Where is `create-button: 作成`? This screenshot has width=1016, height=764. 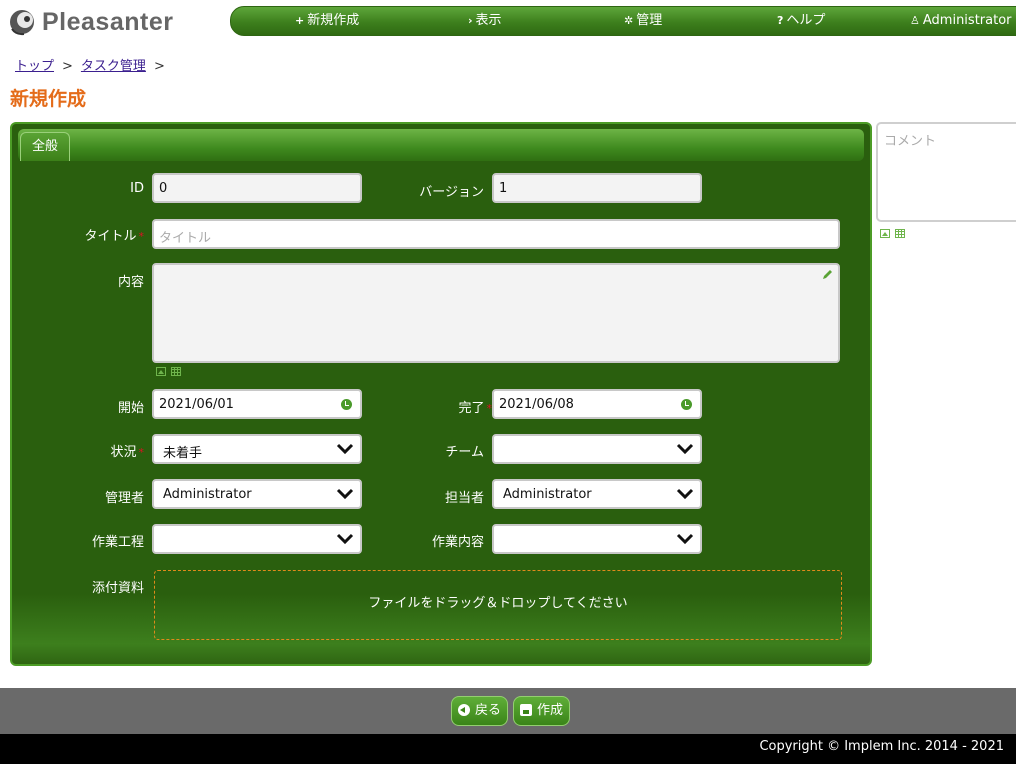 create-button: 作成 is located at coordinates (542, 711).